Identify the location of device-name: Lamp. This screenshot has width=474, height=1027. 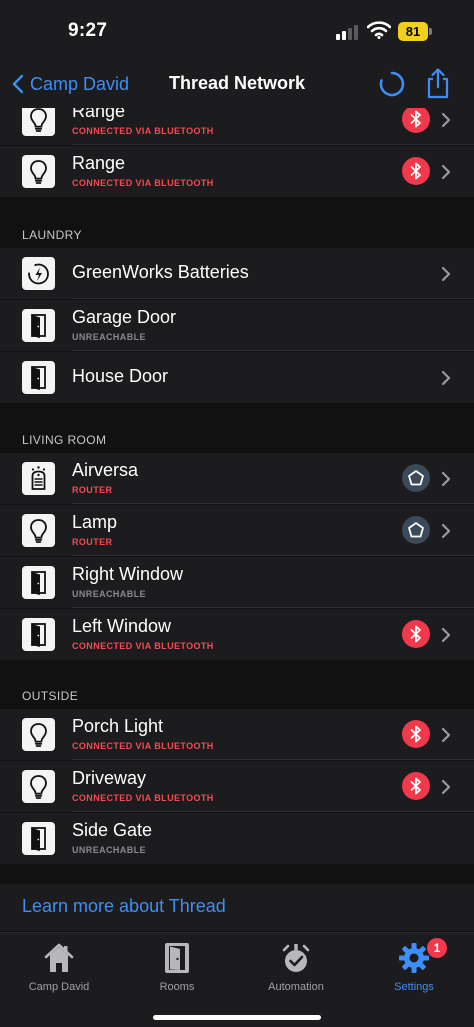
(95, 522).